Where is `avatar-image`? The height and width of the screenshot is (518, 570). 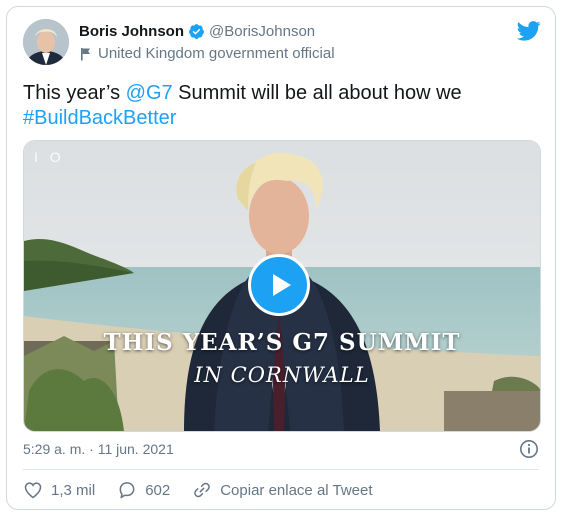
avatar-image is located at coordinates (46, 42).